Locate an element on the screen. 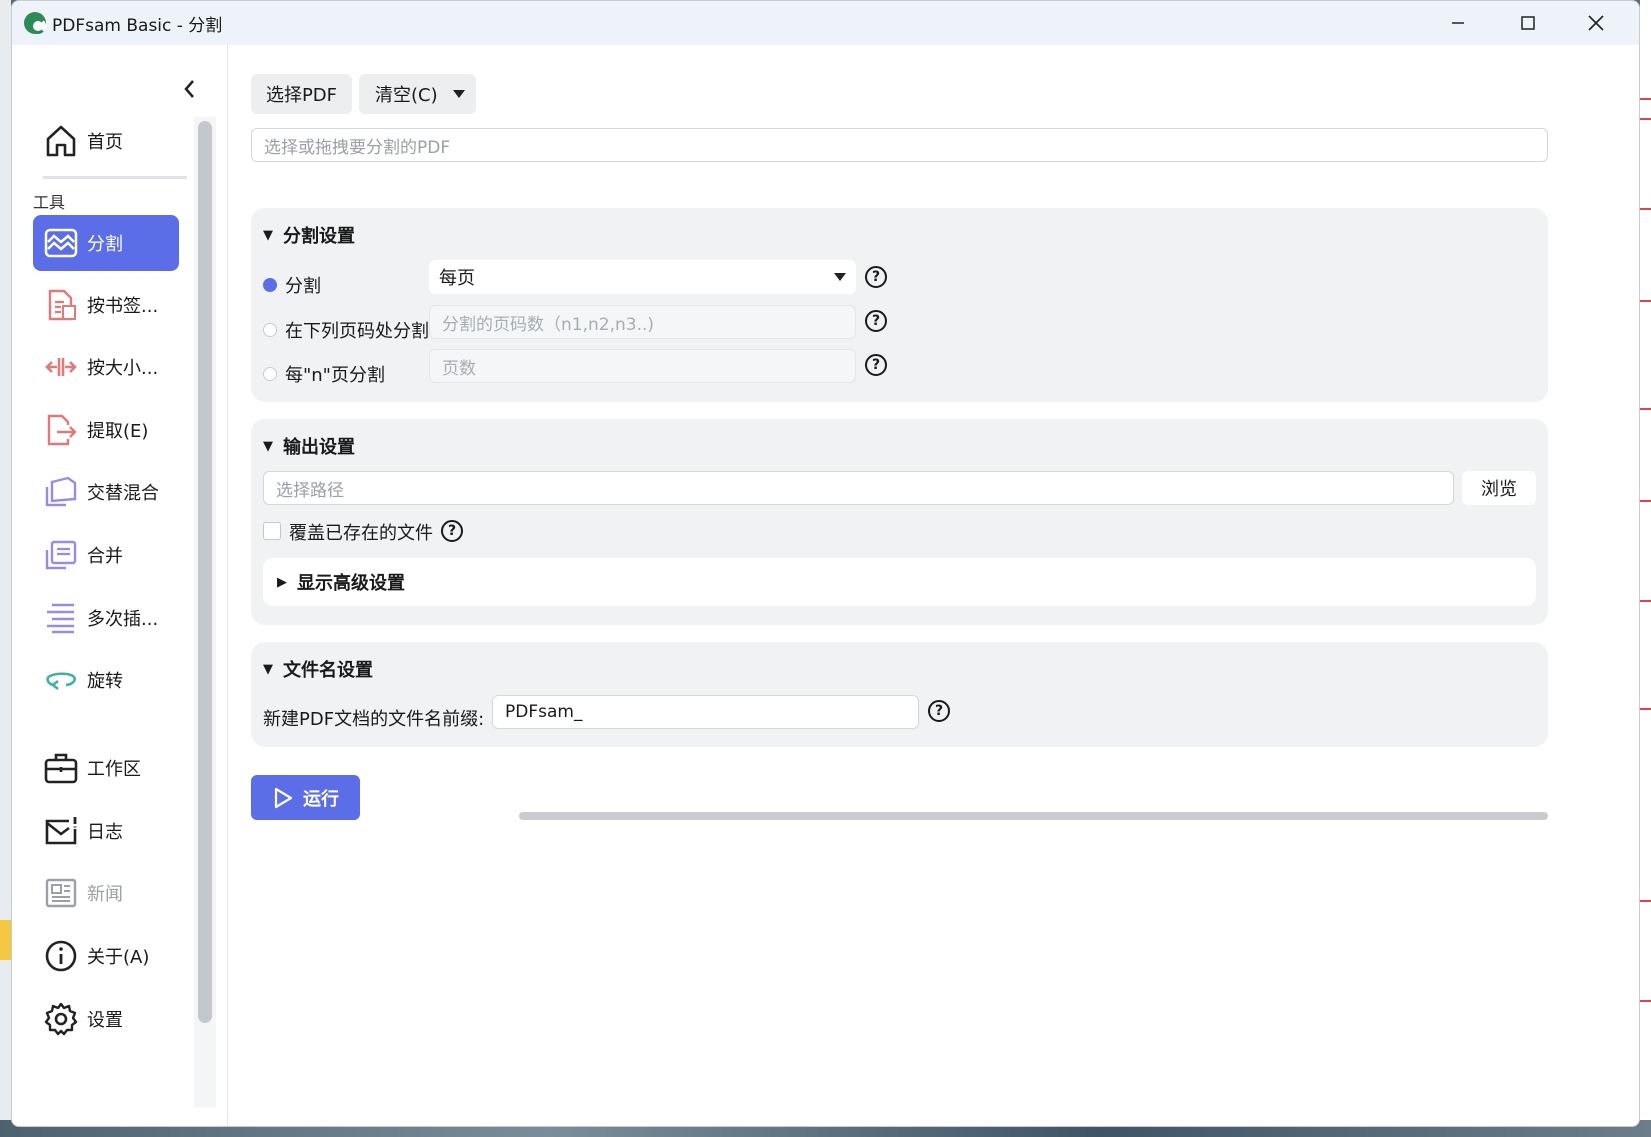  title-bar: PDFsam Basic - 分割 is located at coordinates (825, 23).